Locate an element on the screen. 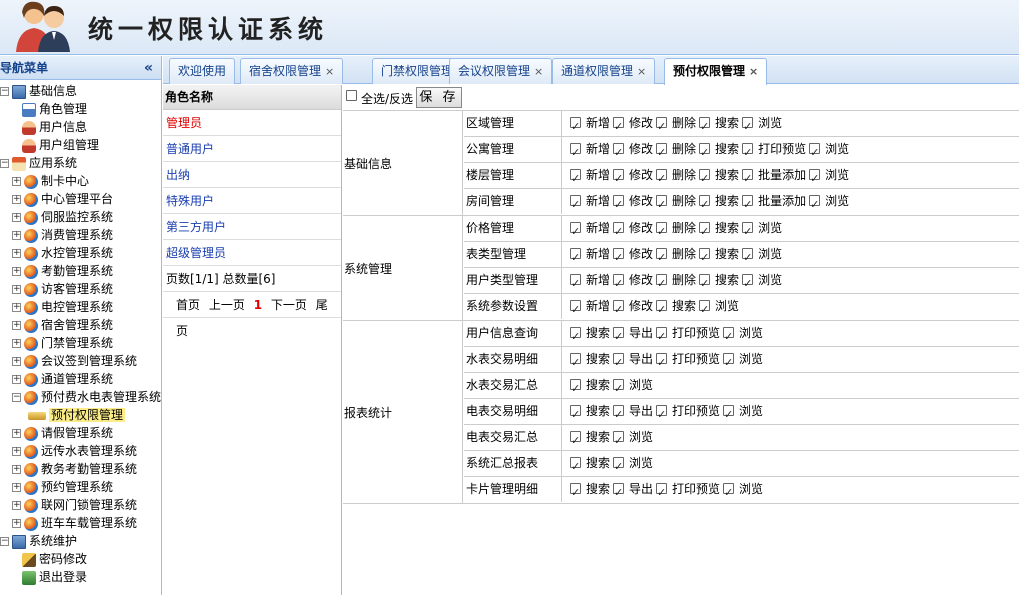 This screenshot has height=595, width=1019. nav-tree-item: + 远传水表管理系统 is located at coordinates (80, 451).